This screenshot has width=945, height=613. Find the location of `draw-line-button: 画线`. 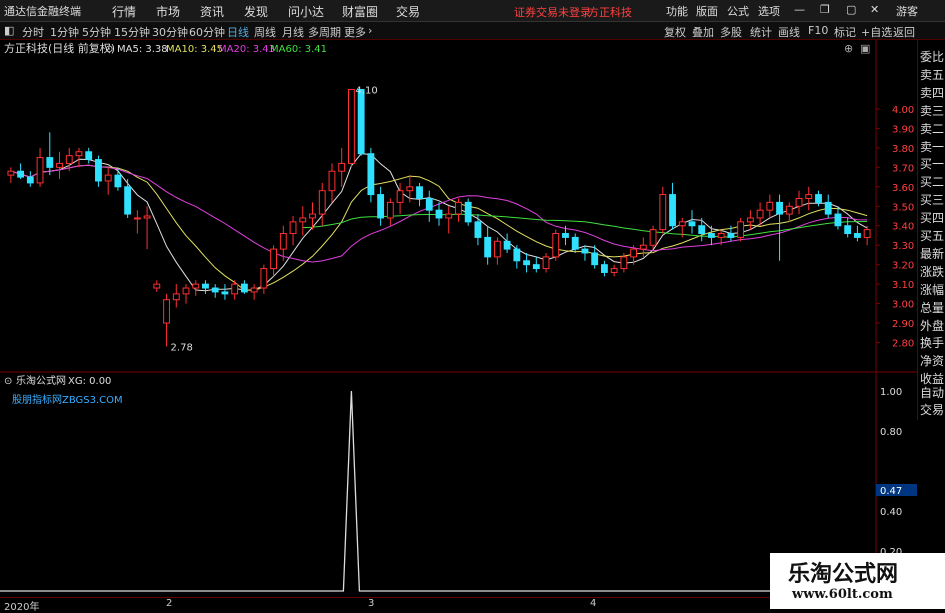

draw-line-button: 画线 is located at coordinates (789, 32).